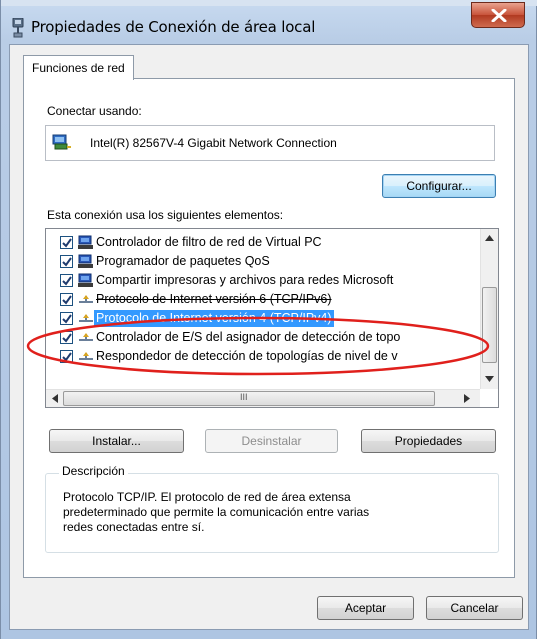  I want to click on accept-button: Aceptar, so click(365, 608).